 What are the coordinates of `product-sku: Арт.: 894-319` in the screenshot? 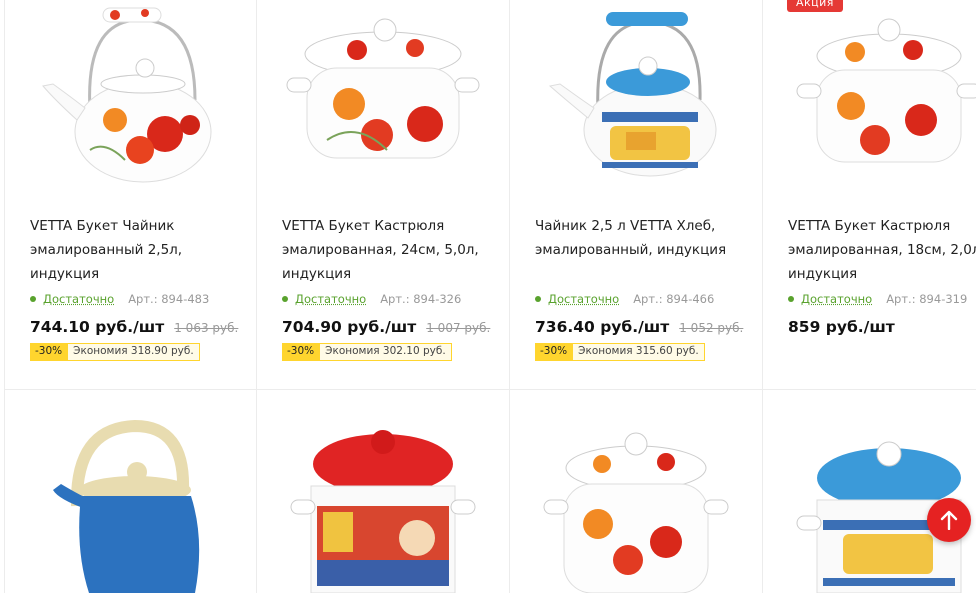 It's located at (926, 299).